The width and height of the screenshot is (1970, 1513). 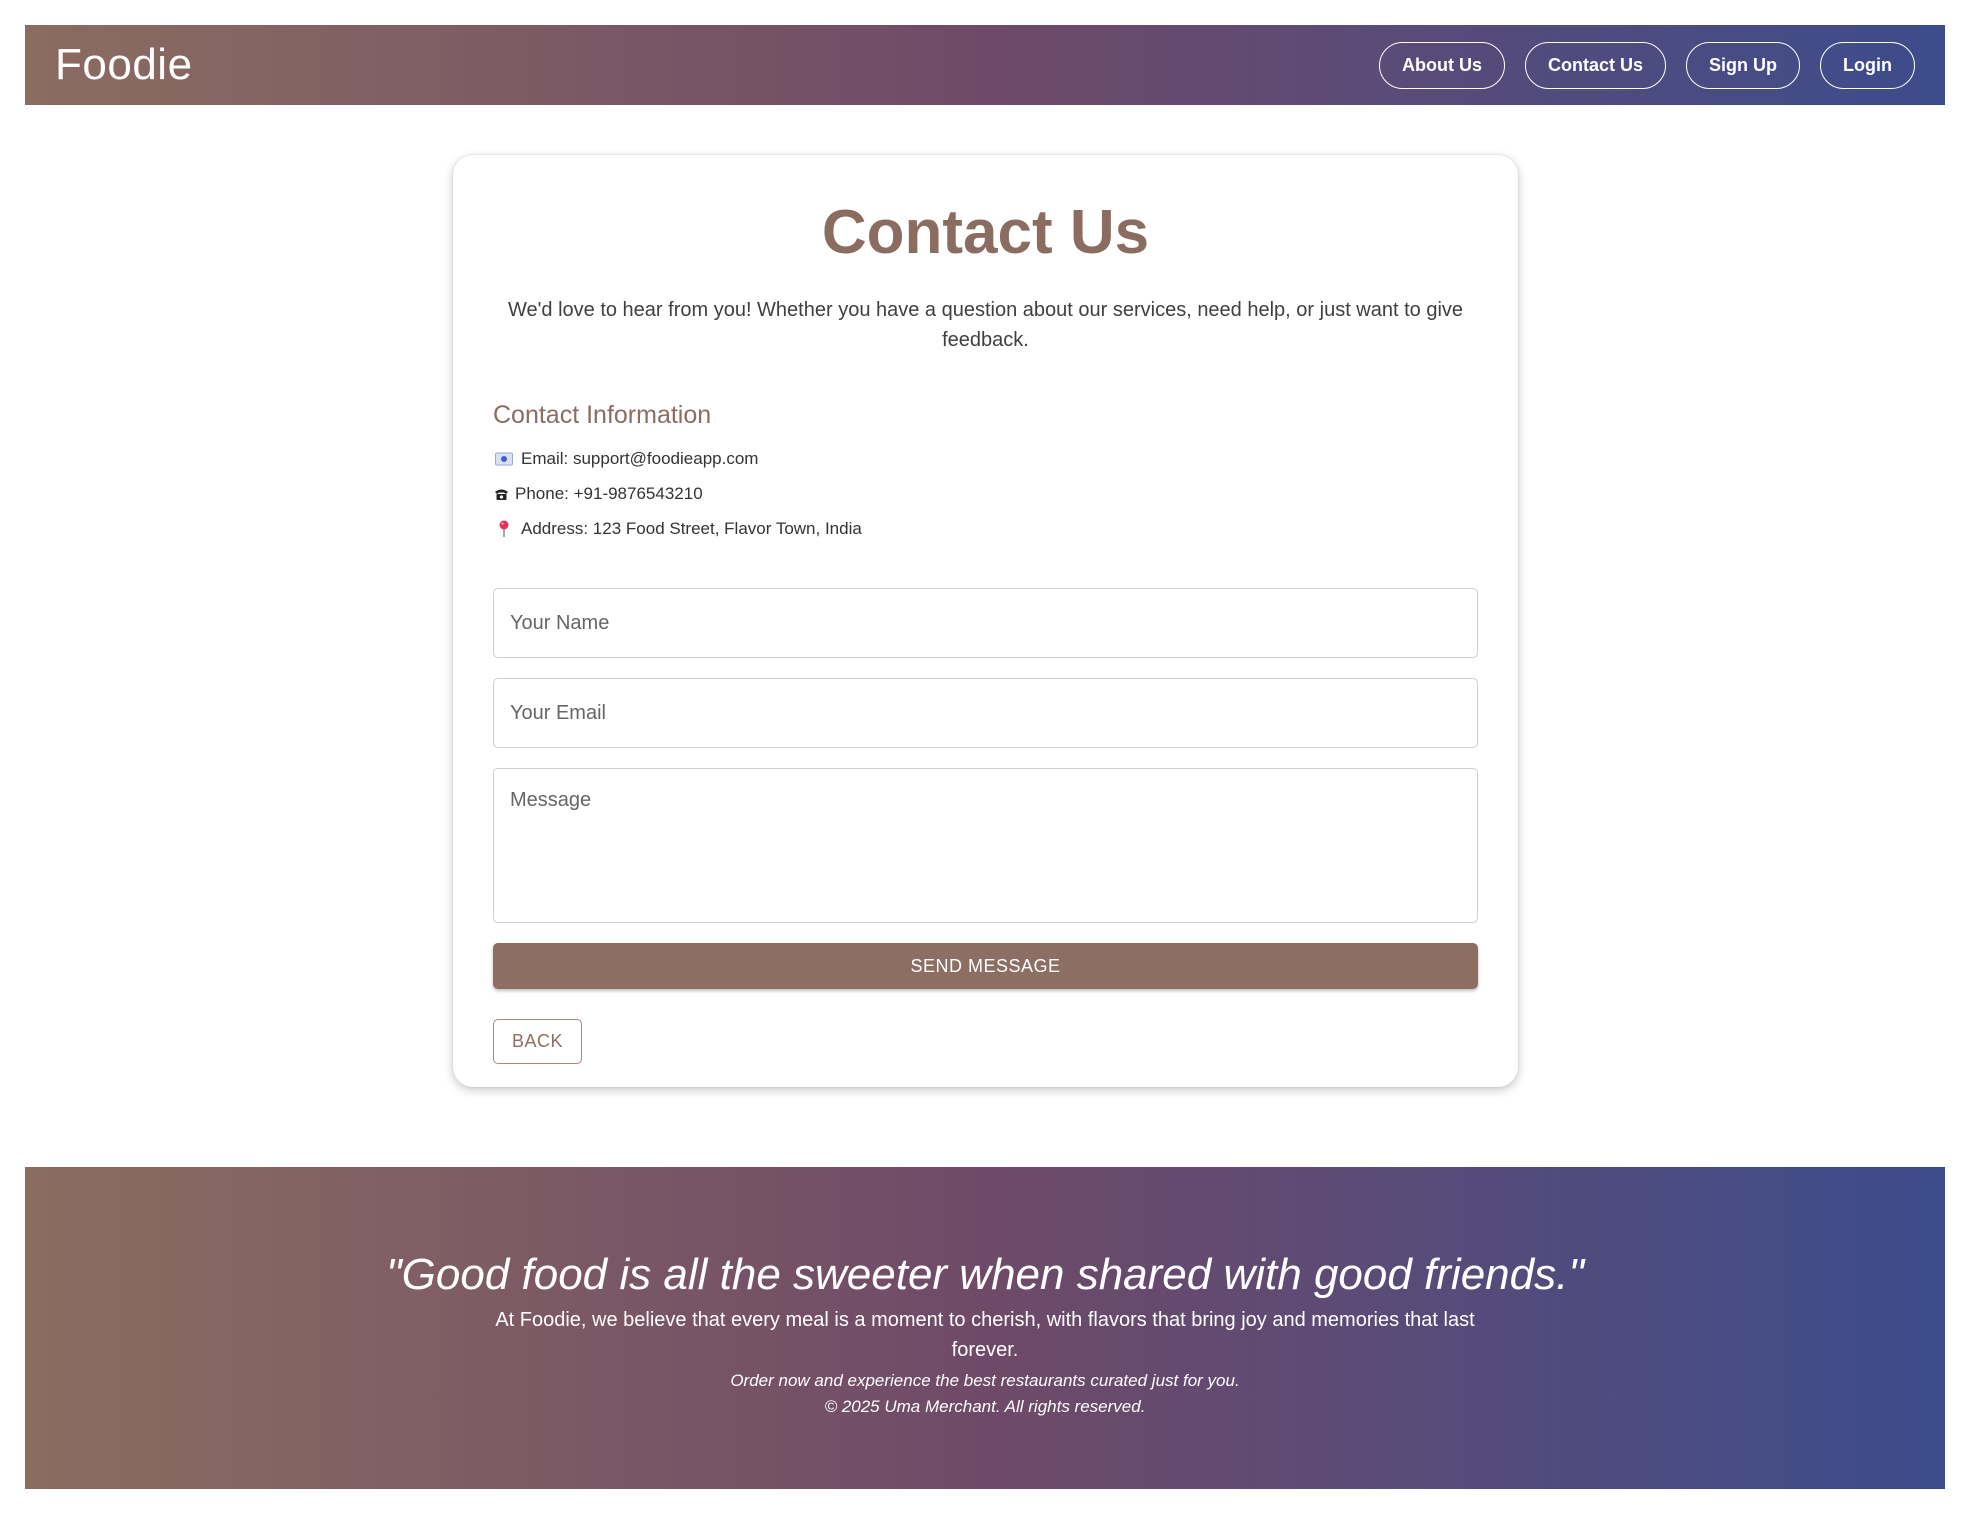 I want to click on contact-phone-row: Phone: +91-9876543210, so click(x=985, y=493).